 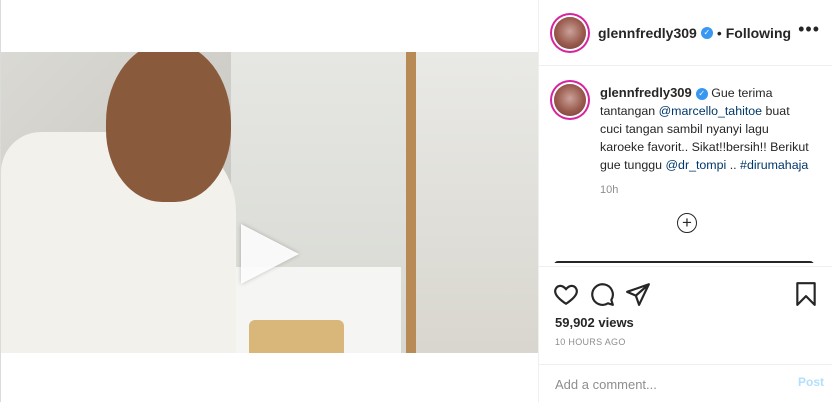 What do you see at coordinates (687, 223) in the screenshot?
I see `plus-circle-icon: +` at bounding box center [687, 223].